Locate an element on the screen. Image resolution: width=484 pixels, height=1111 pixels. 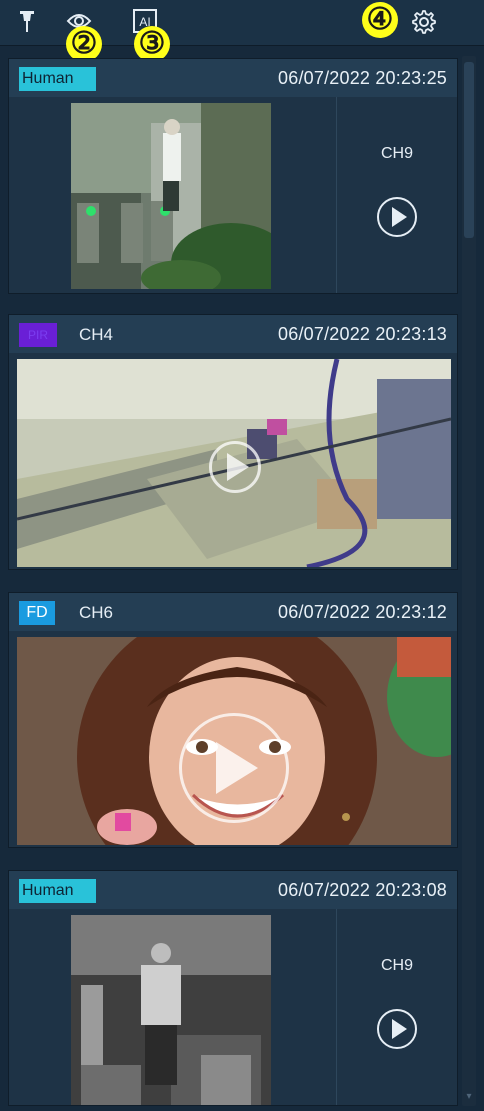
channel-label: CH6 is located at coordinates (96, 612).